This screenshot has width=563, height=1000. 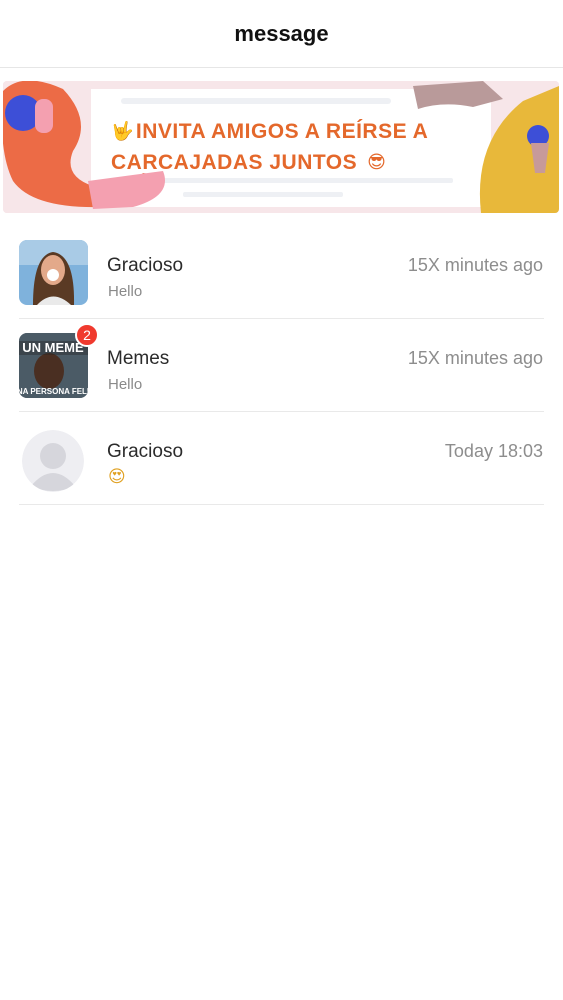 I want to click on page-title: message, so click(x=281, y=33).